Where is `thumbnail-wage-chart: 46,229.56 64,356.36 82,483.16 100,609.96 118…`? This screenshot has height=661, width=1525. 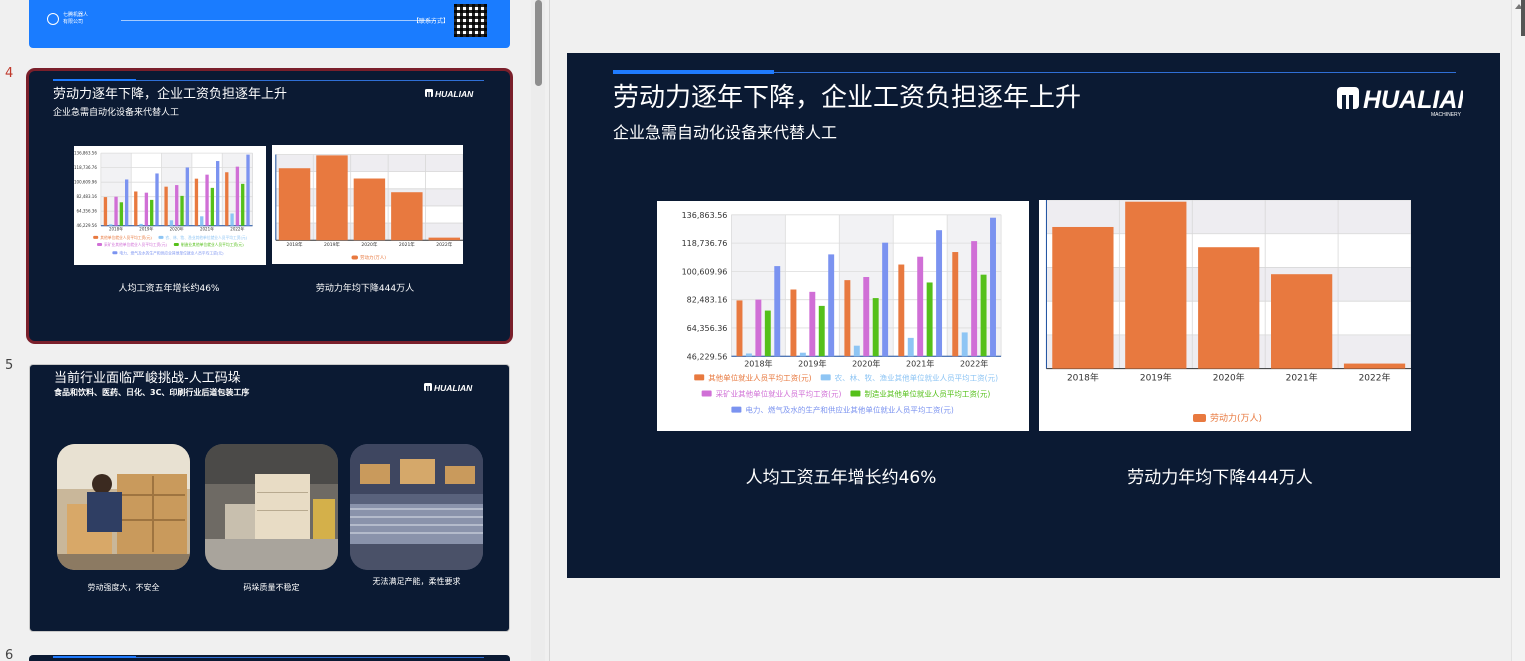
thumbnail-wage-chart: 46,229.56 64,356.36 82,483.16 100,609.96 118… is located at coordinates (170, 205).